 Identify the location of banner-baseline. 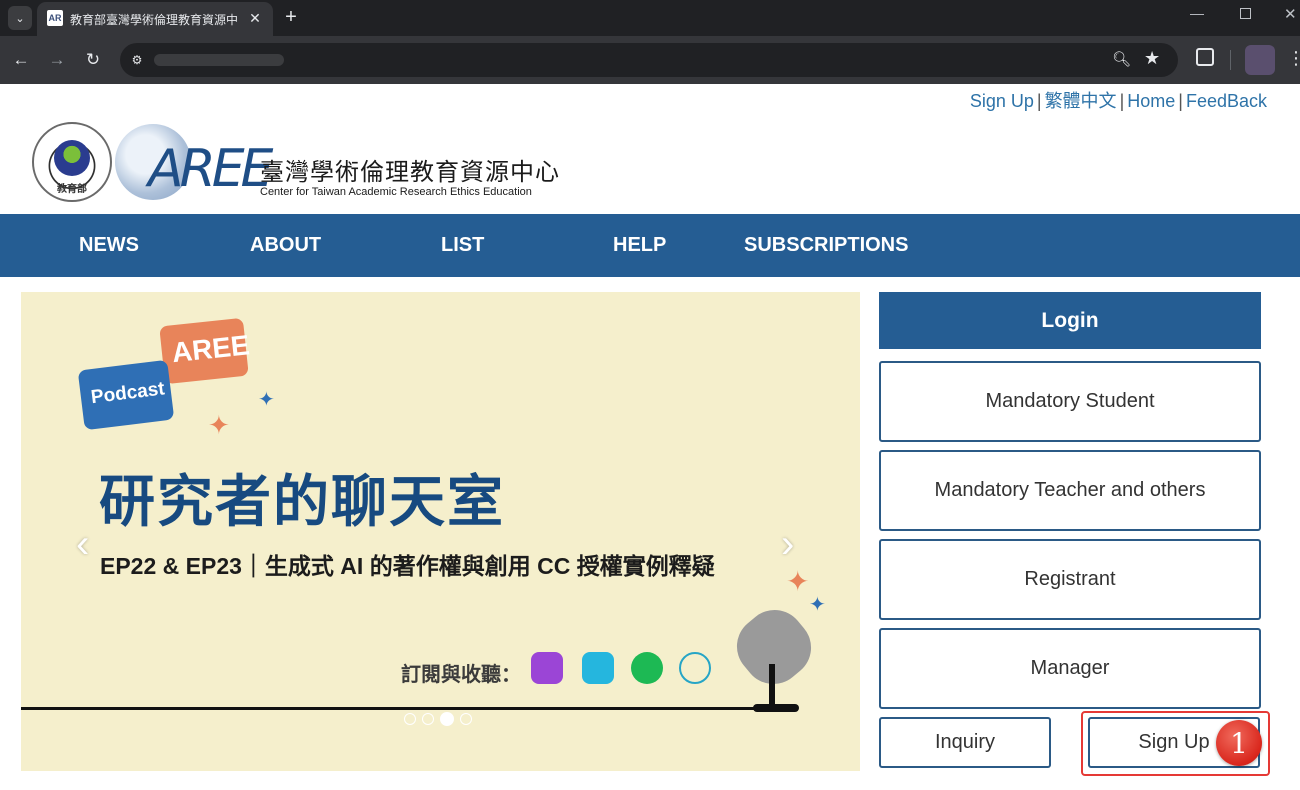
(391, 708).